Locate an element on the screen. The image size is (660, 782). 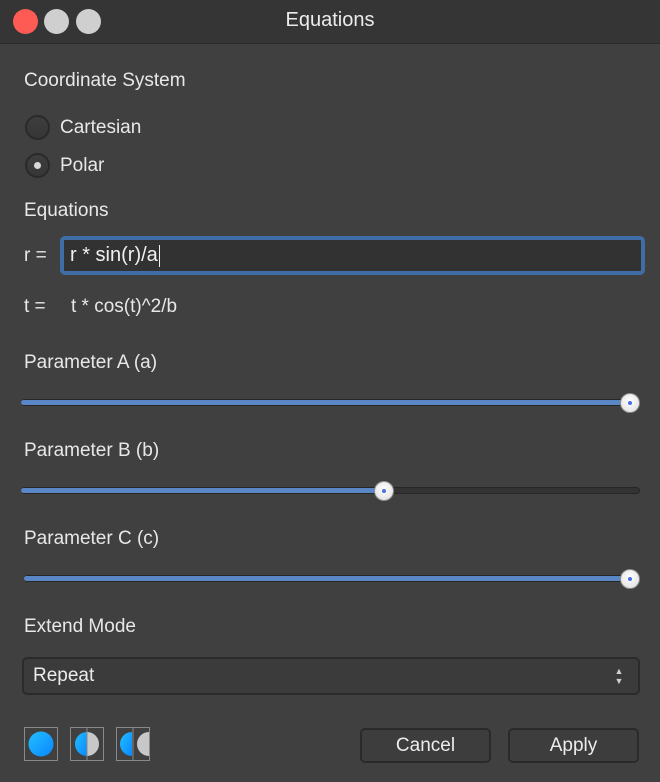
r-equation-input: r * sin(r)/a is located at coordinates (352, 255).